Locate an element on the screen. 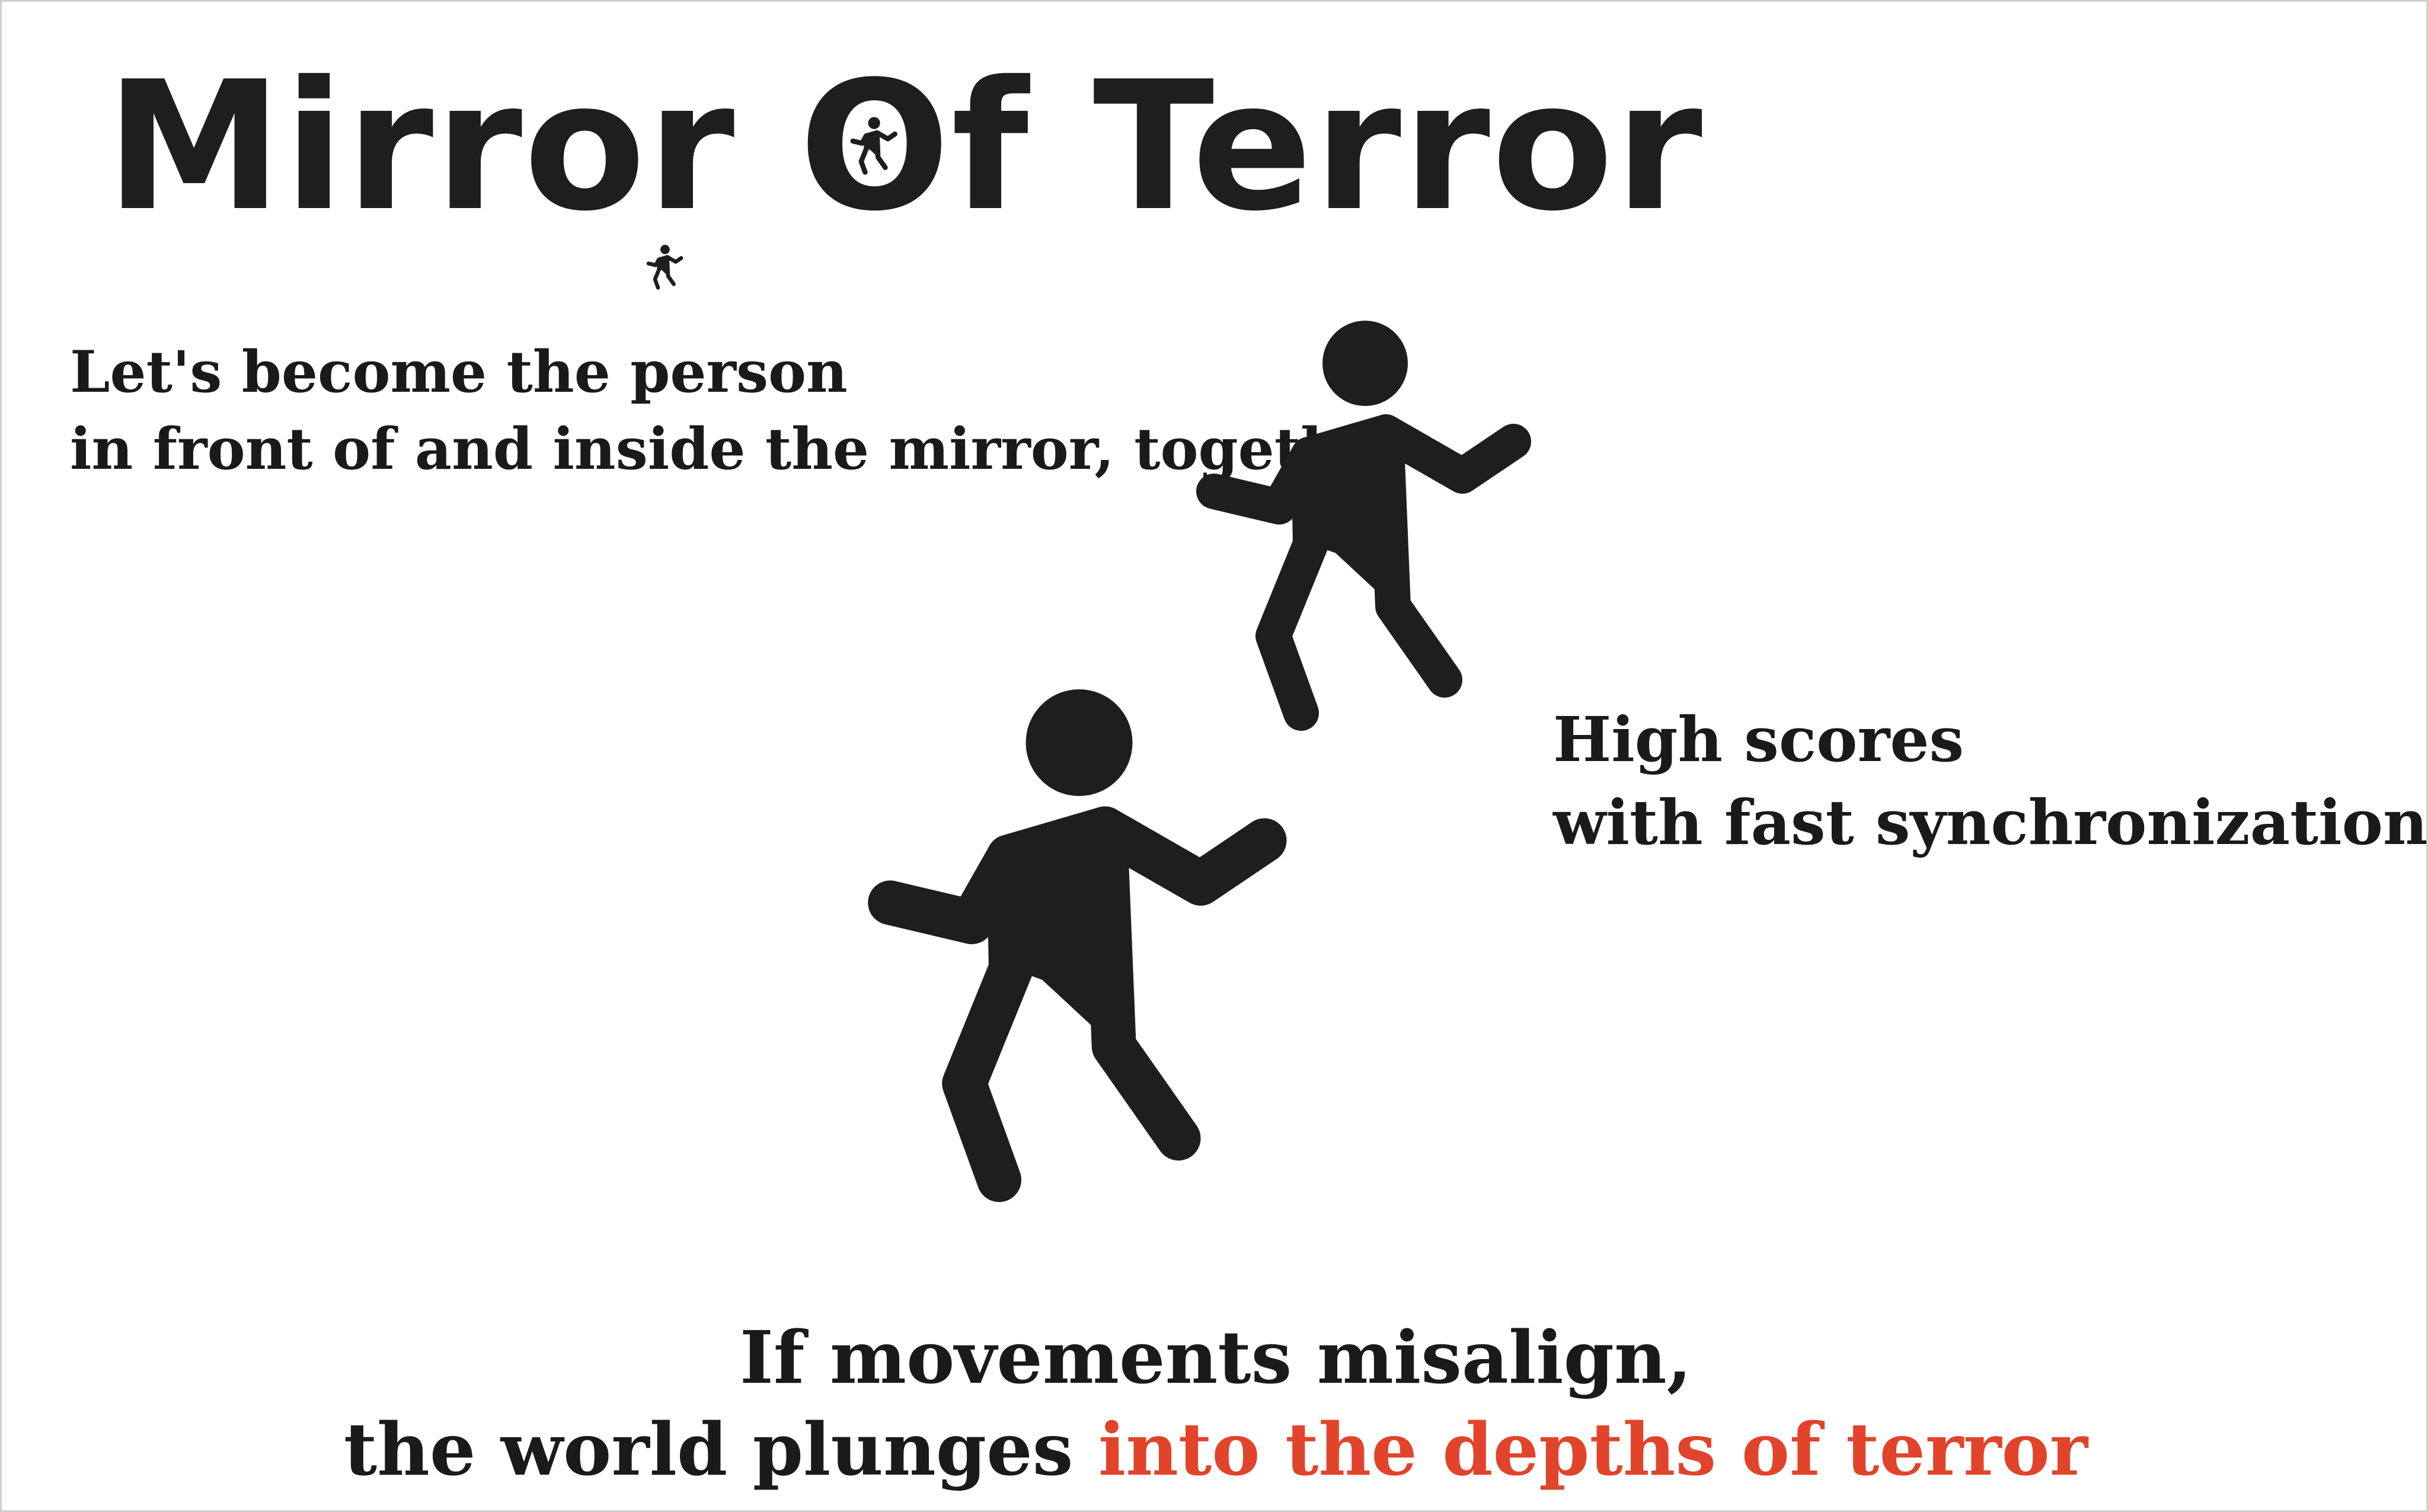 The height and width of the screenshot is (1512, 2428). title-o-letter: O is located at coordinates (875, 147).